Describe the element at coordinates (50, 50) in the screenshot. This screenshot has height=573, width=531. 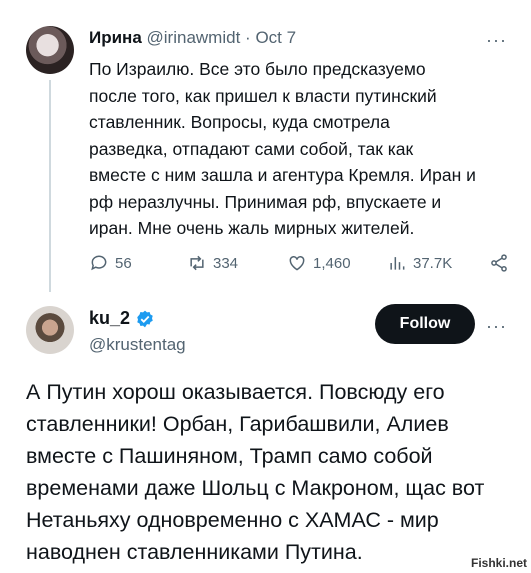
I see `avatar-irina` at that location.